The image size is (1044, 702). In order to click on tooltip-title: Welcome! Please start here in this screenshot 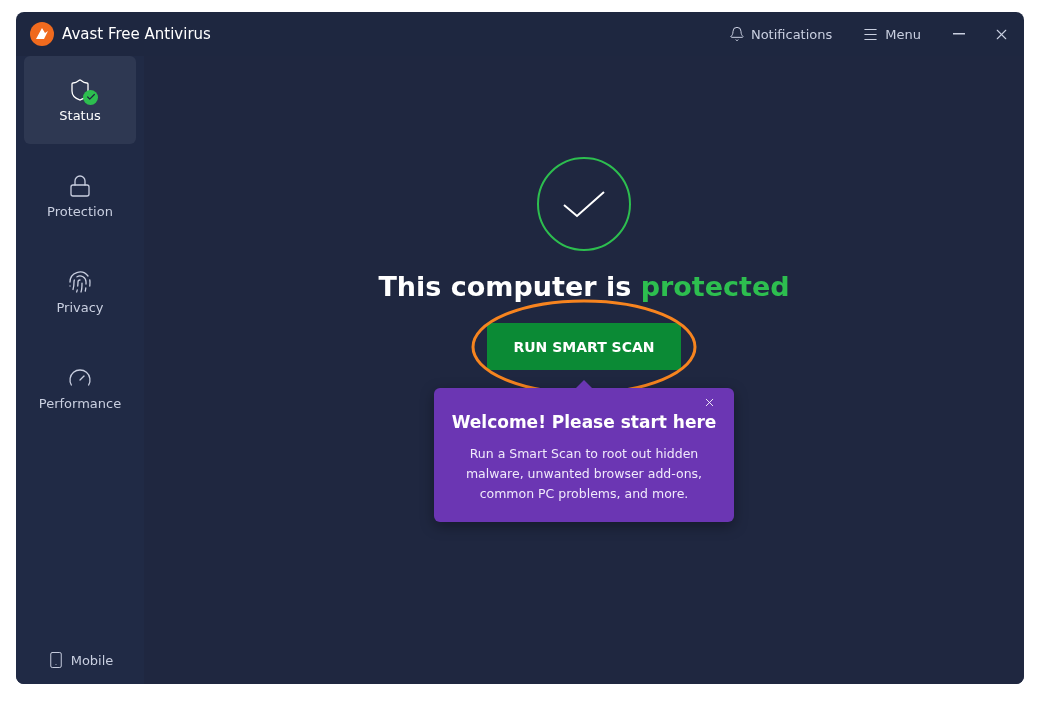, I will do `click(584, 422)`.